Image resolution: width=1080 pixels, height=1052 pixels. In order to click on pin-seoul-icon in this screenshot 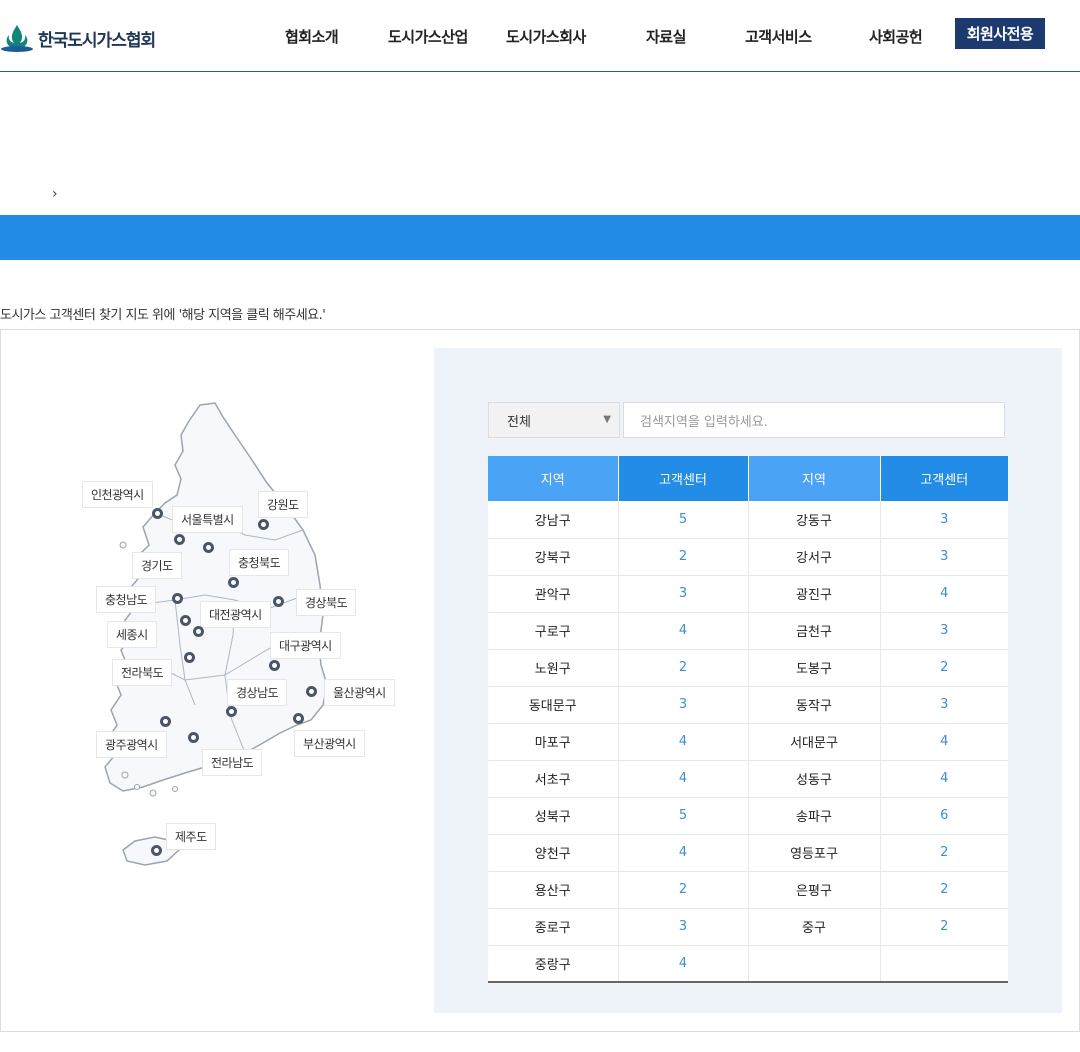, I will do `click(179, 539)`.